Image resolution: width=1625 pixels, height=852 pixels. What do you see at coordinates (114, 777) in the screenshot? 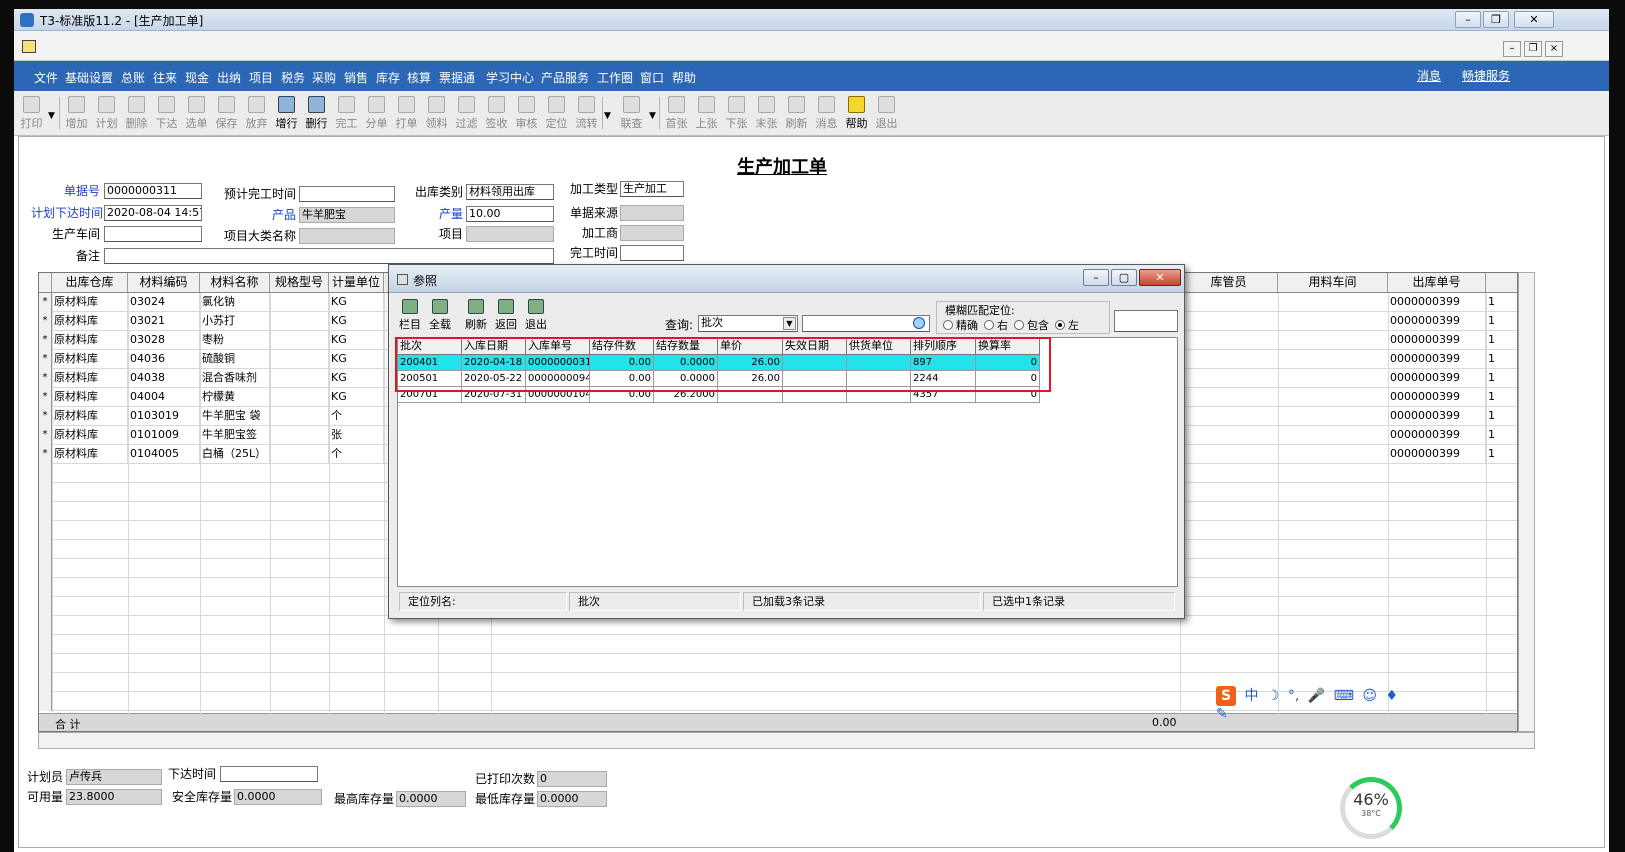
I see `planner-field: 卢传兵` at bounding box center [114, 777].